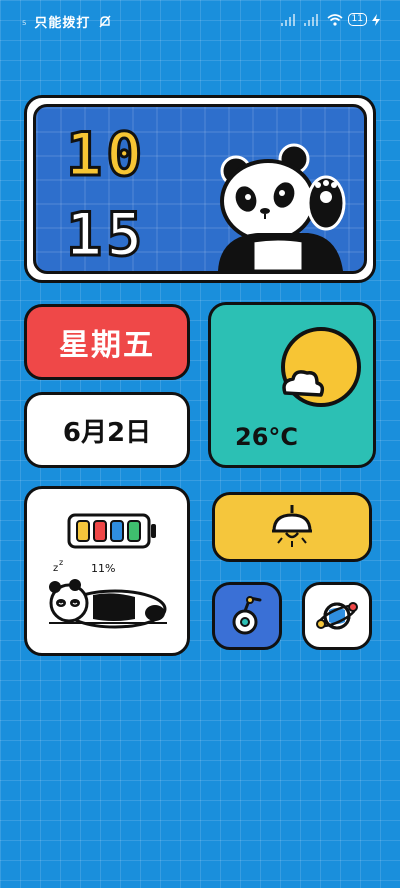 The width and height of the screenshot is (400, 888). Describe the element at coordinates (24, 21) in the screenshot. I see `sim-indicator: ₅` at that location.